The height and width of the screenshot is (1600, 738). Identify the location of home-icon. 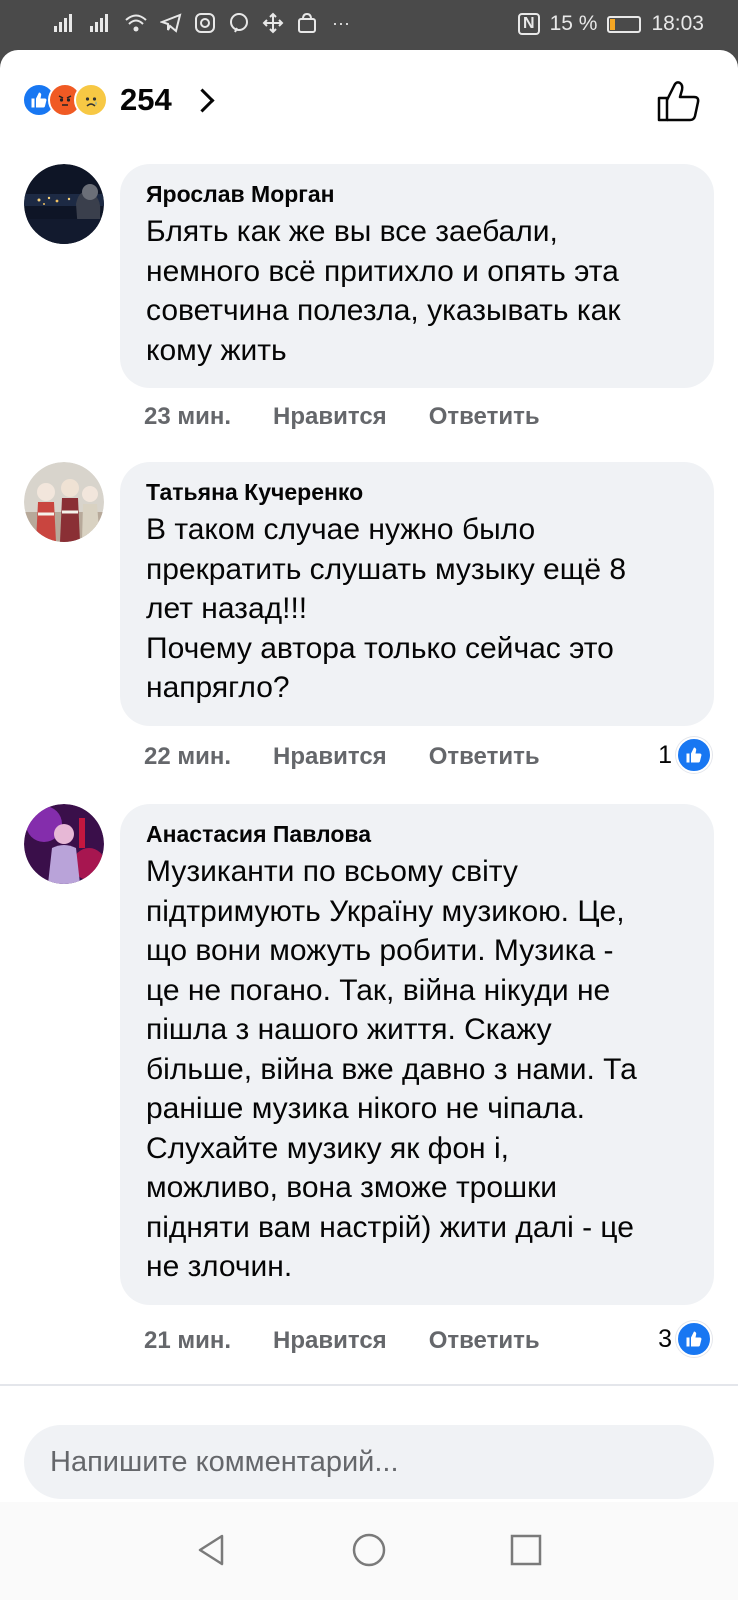
(369, 1550).